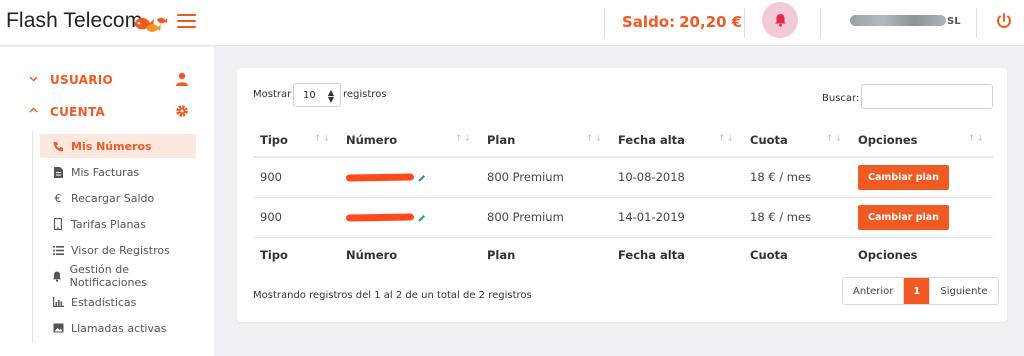  I want to click on page-size-select: 10 ▲ ▼, so click(317, 95).